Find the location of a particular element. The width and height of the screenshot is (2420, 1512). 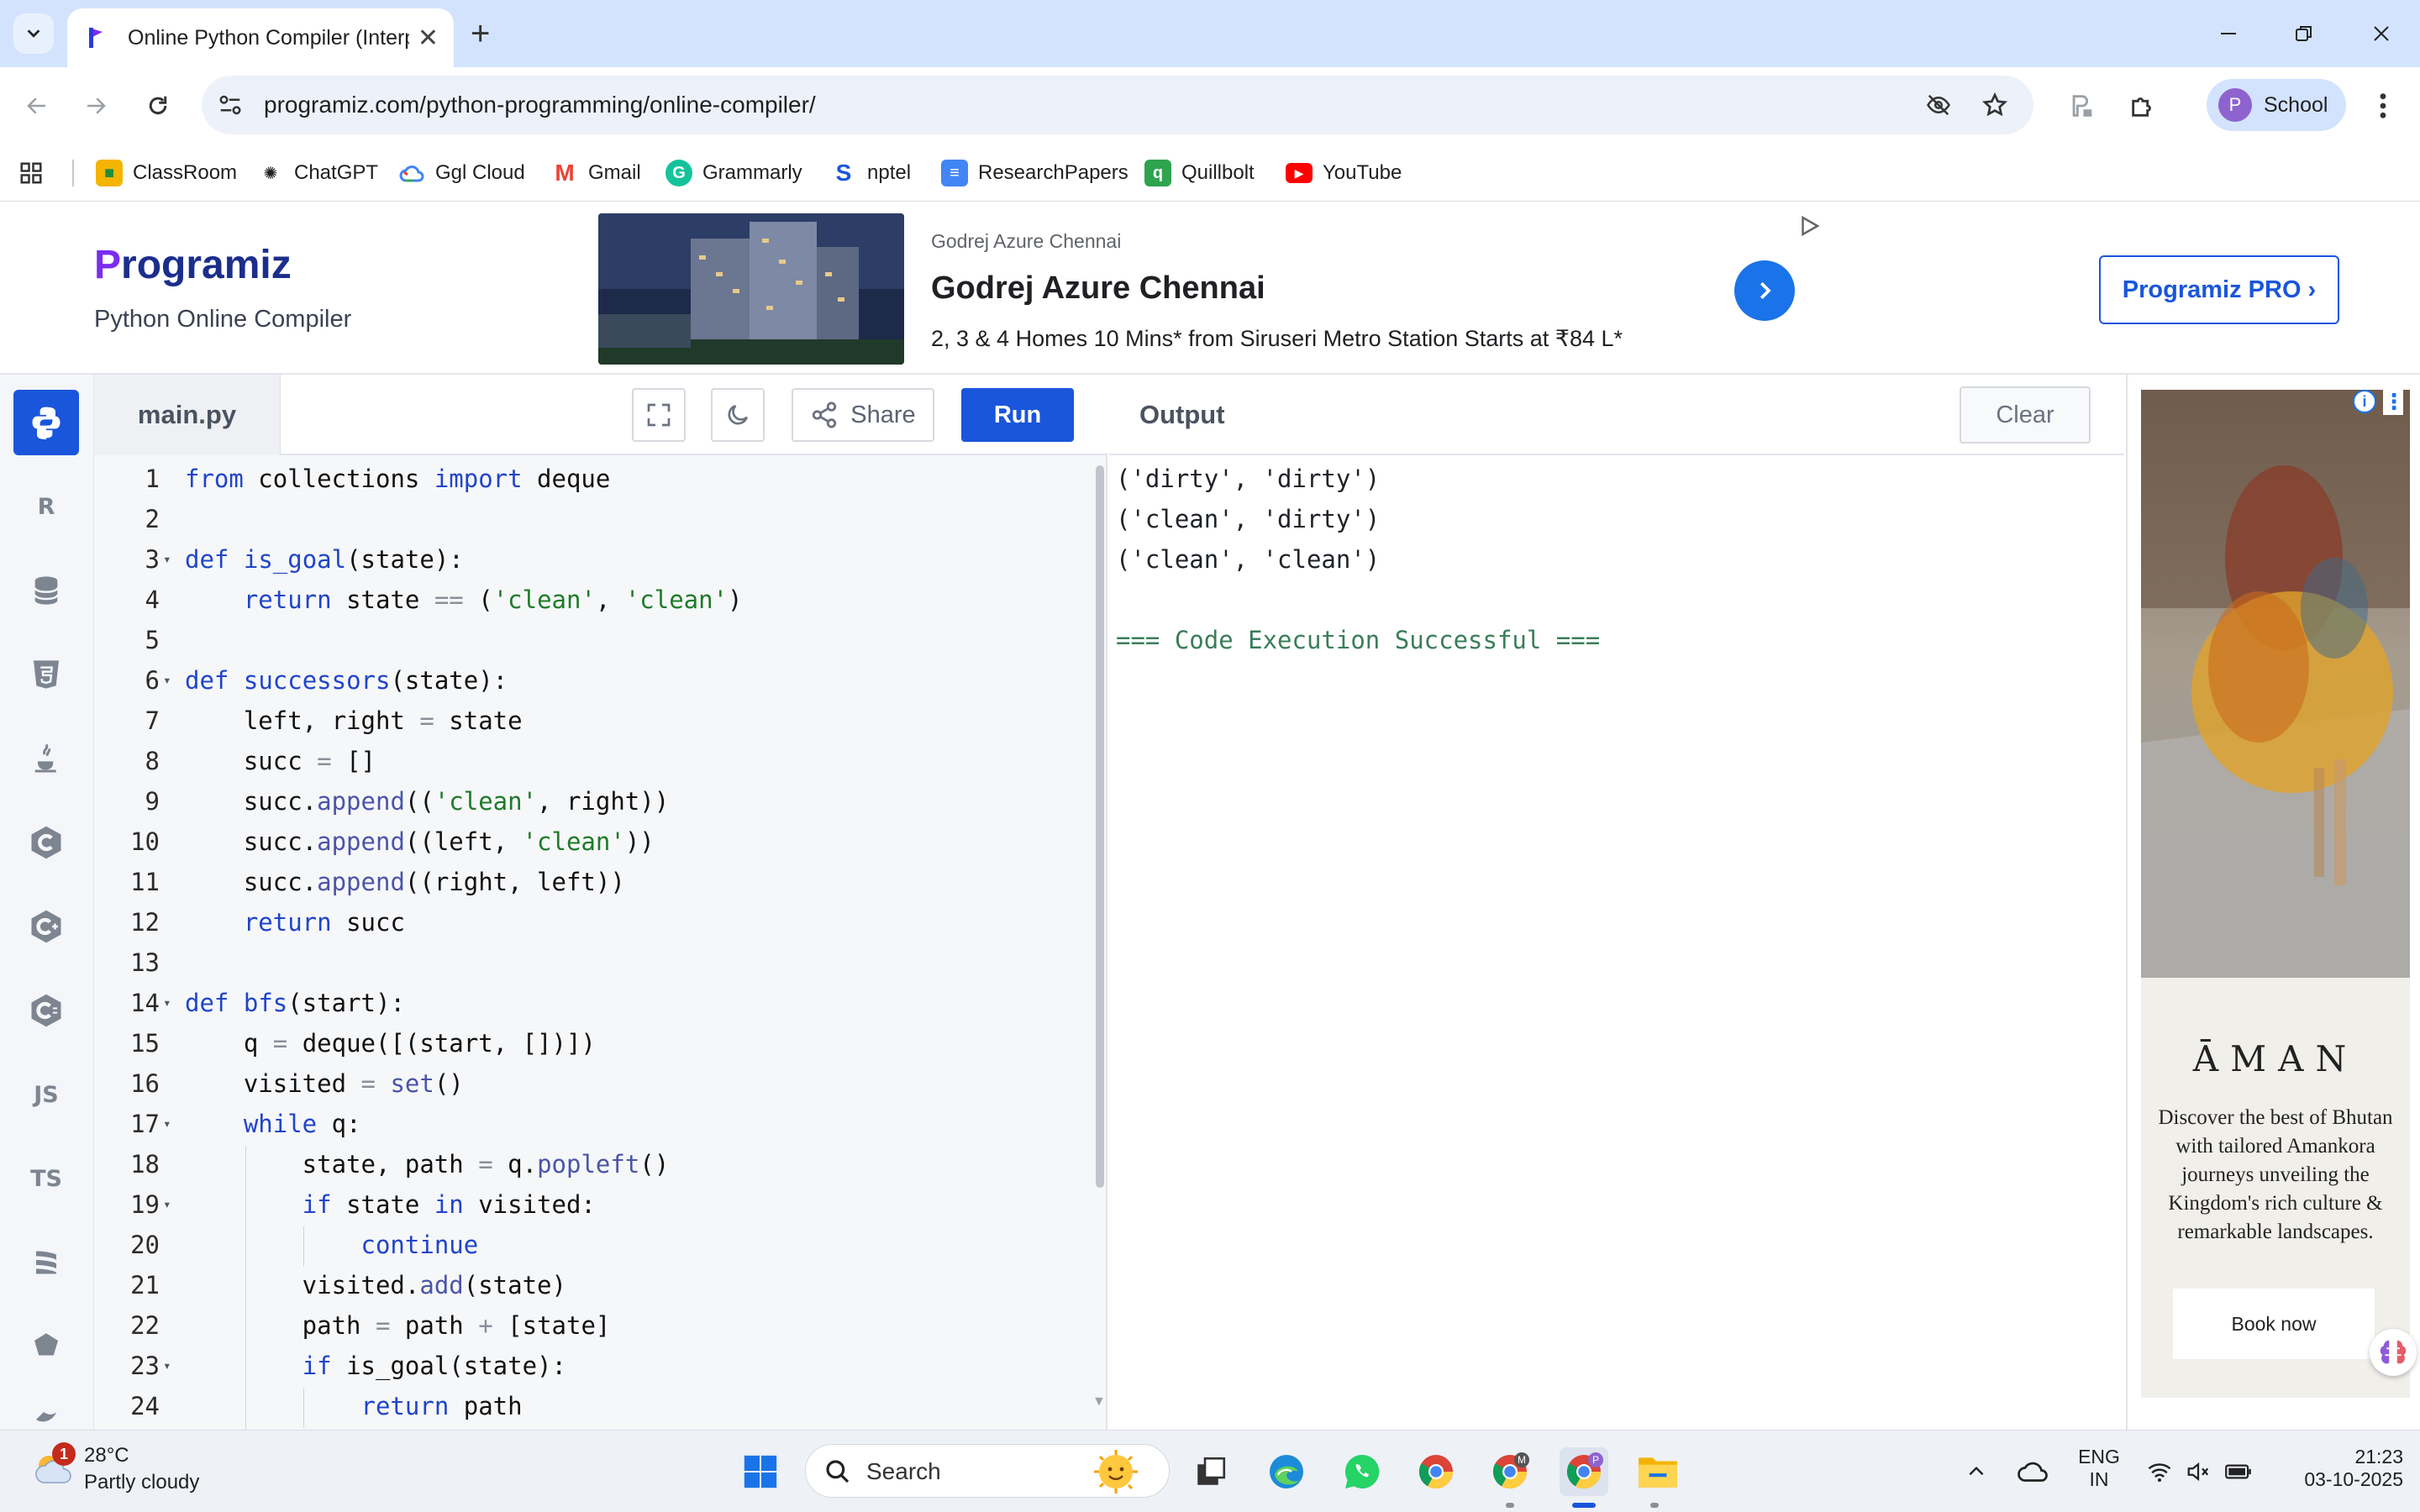

taskbar-whatsapp is located at coordinates (1362, 1471).